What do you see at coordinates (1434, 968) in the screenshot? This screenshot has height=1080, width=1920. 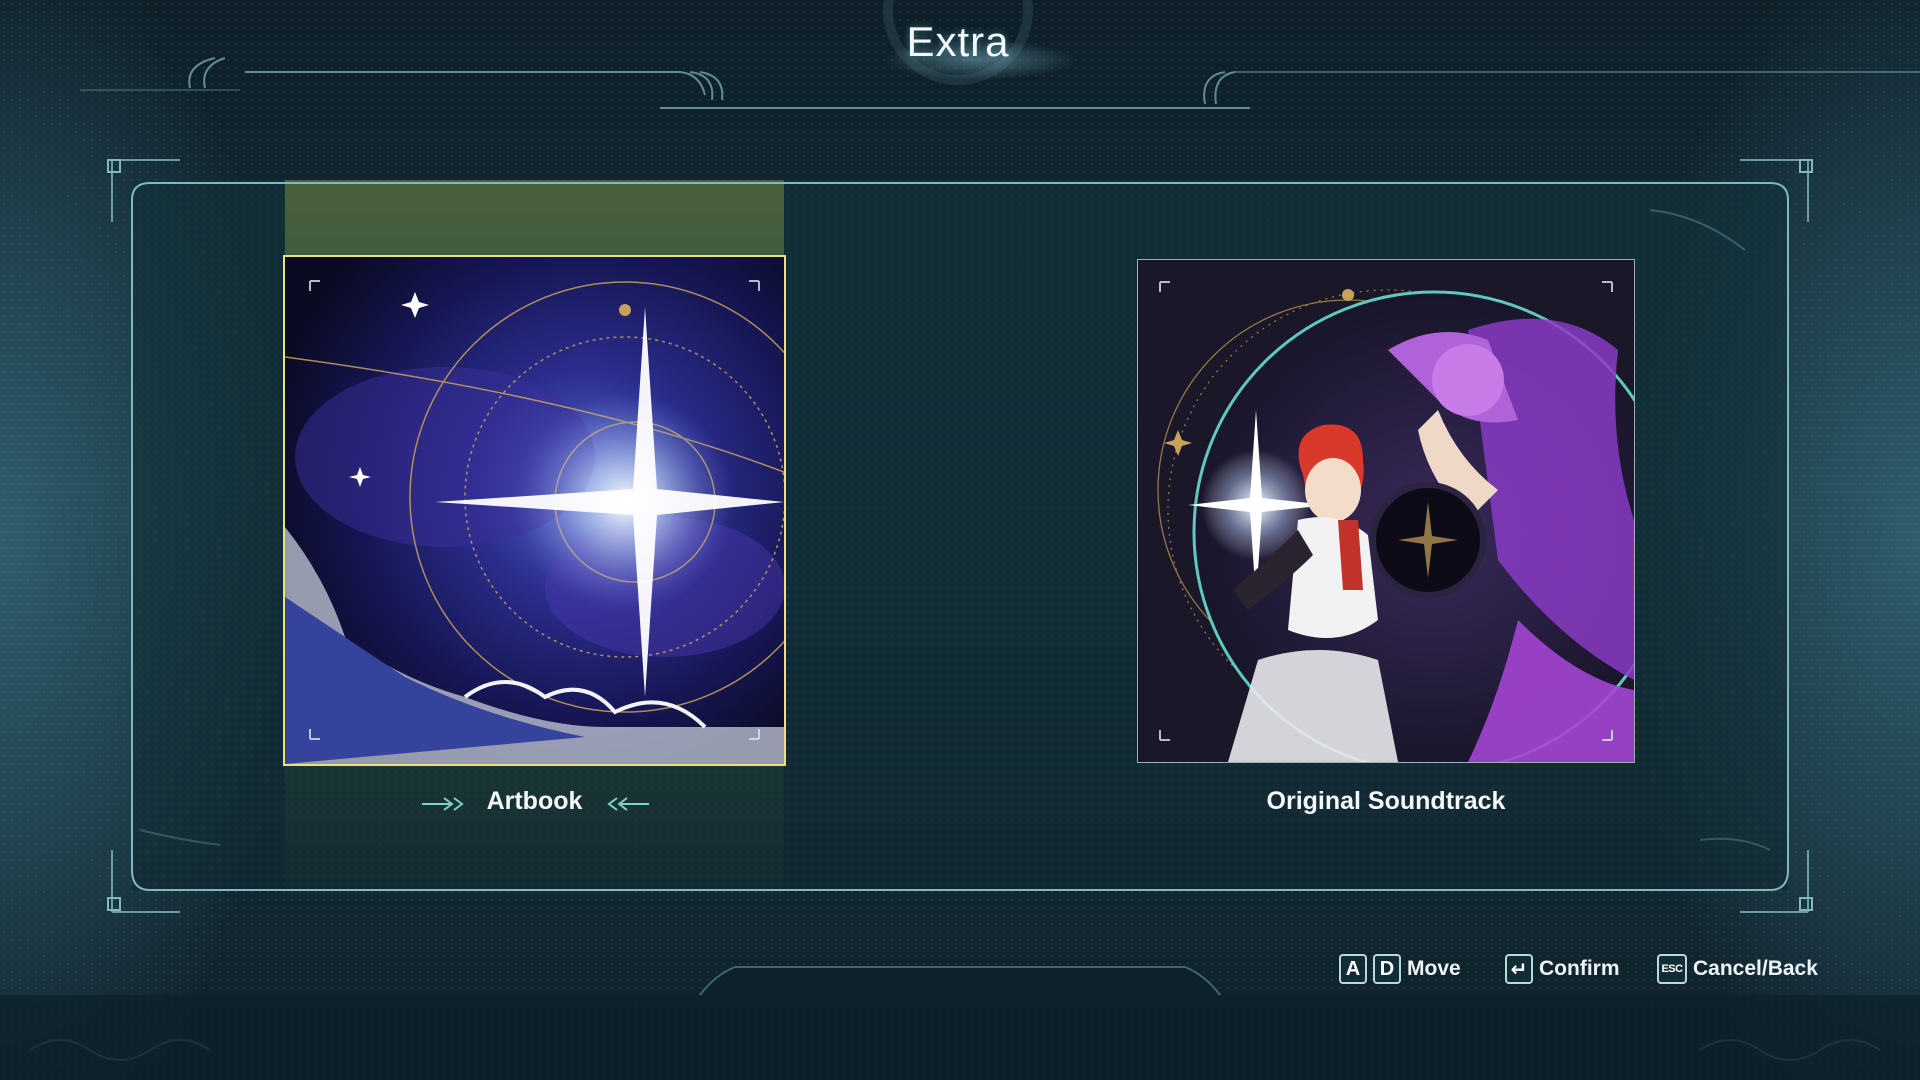 I see `hint-move-label: Move` at bounding box center [1434, 968].